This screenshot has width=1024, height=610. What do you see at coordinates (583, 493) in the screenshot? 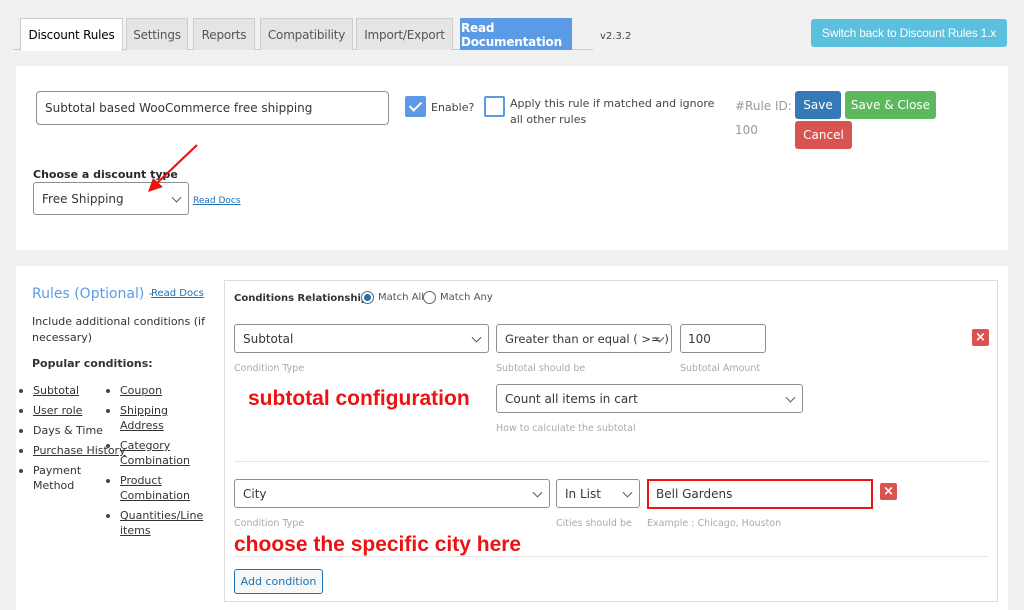
I see `operator-value: In List` at bounding box center [583, 493].